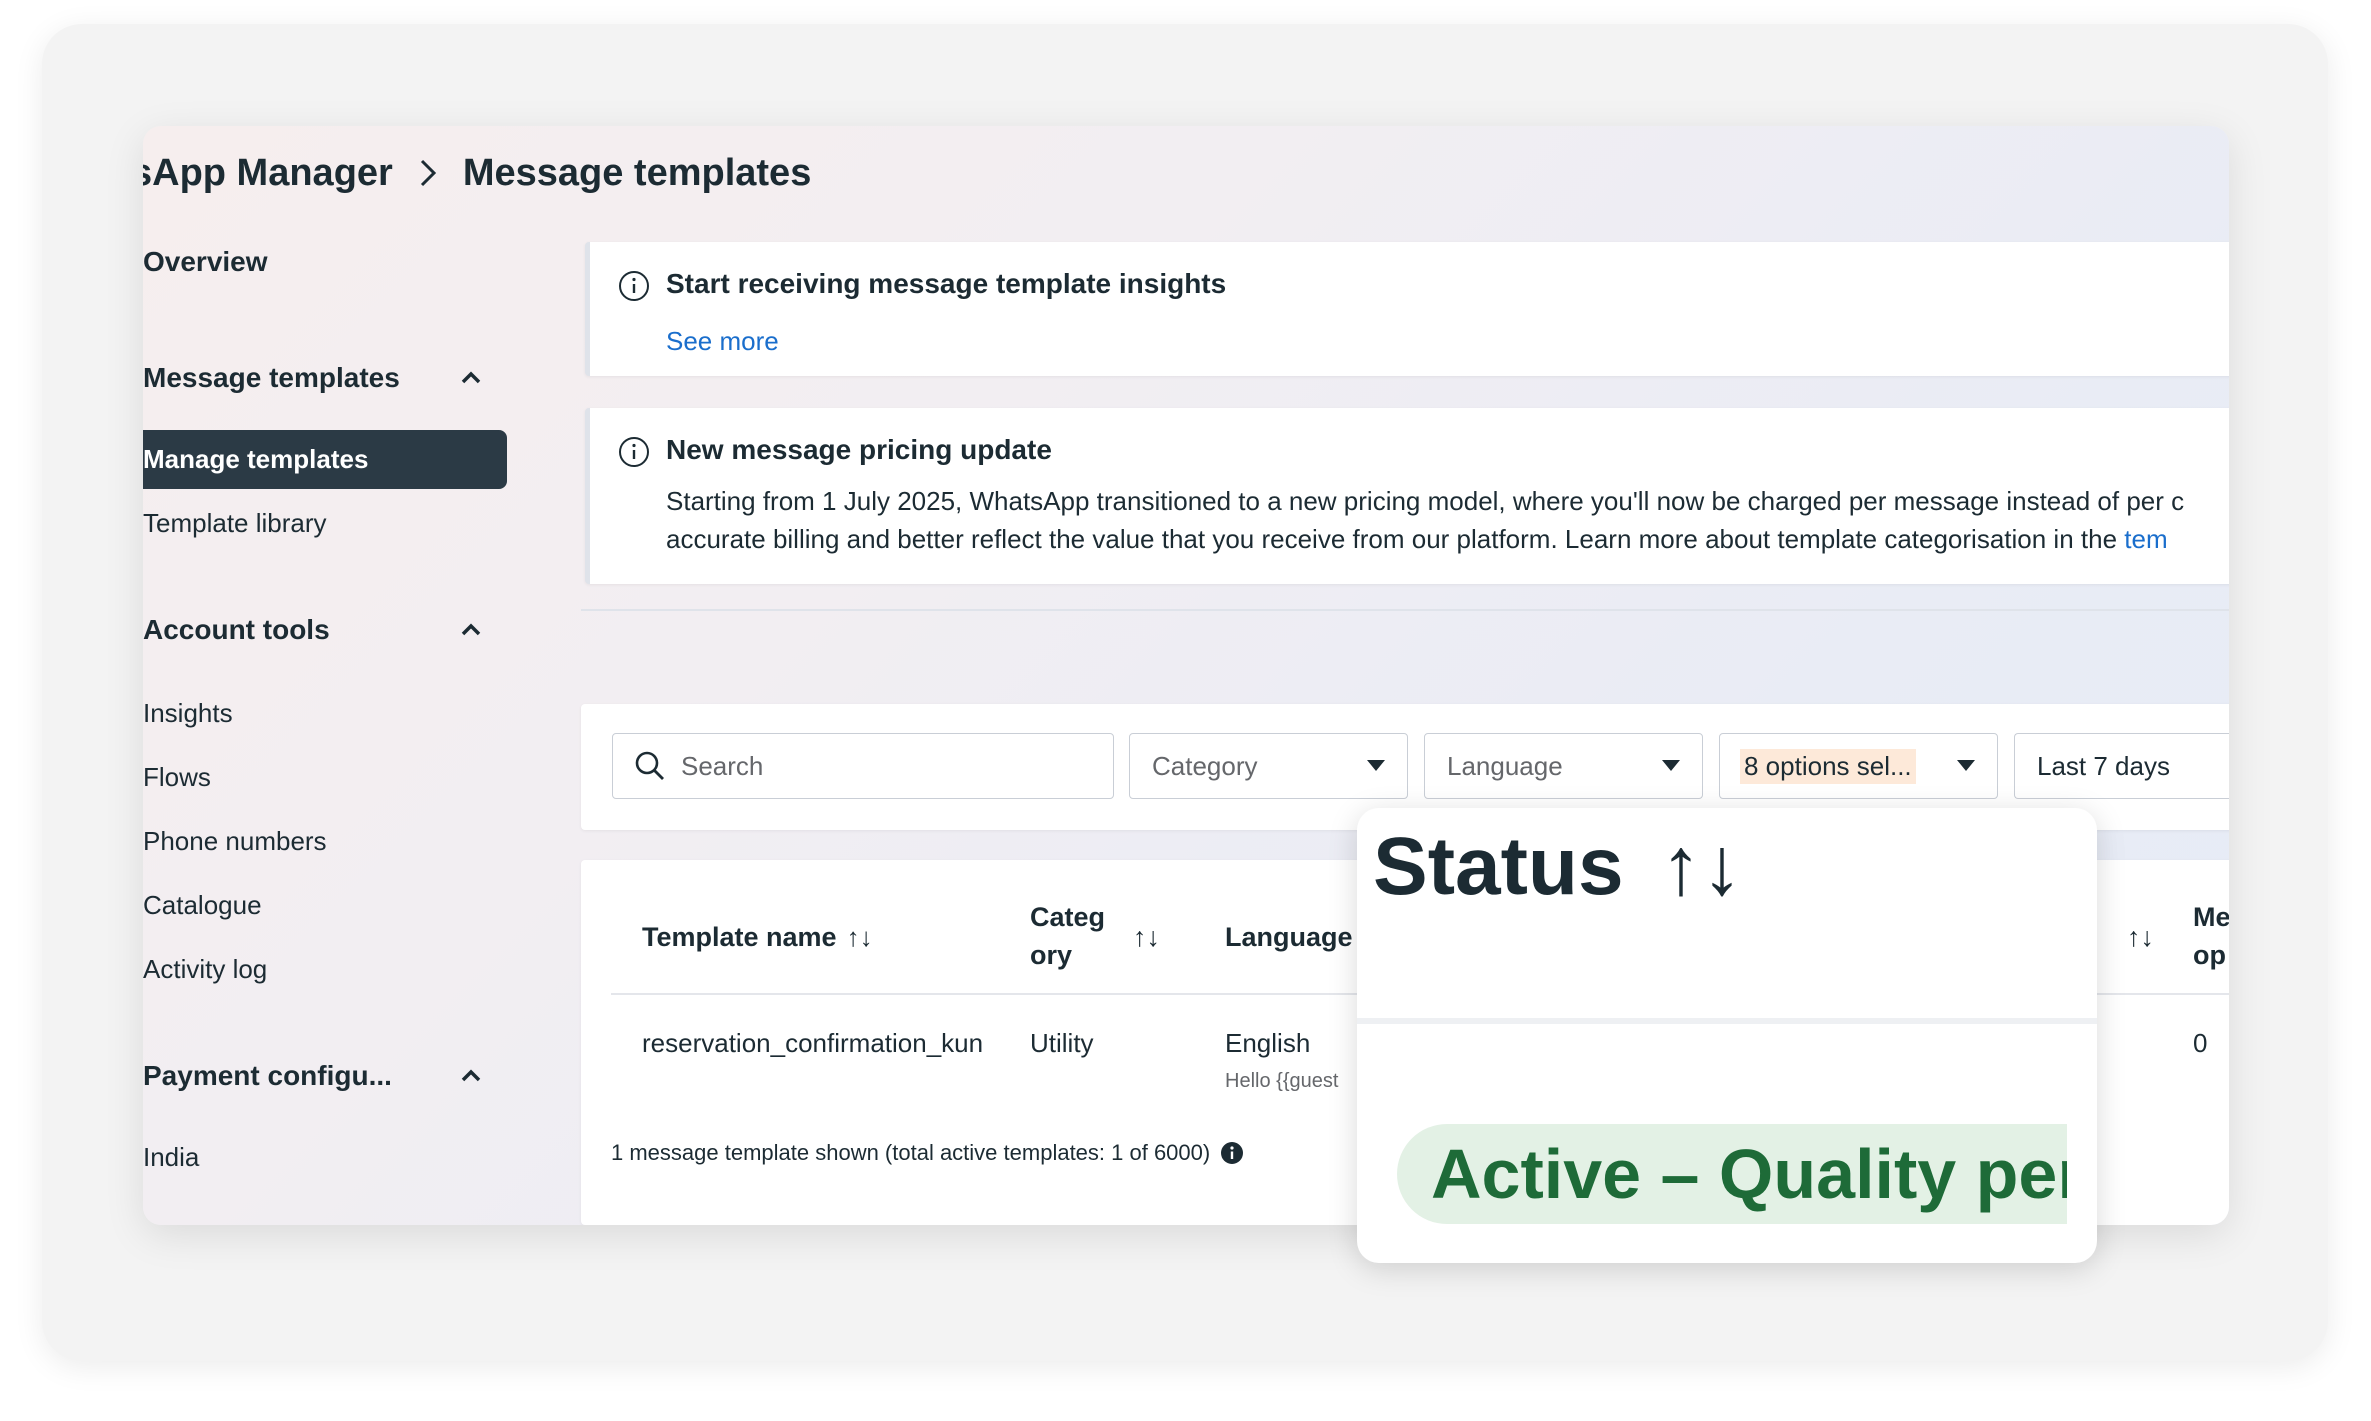 Image resolution: width=2371 pixels, height=1421 pixels. I want to click on status-badge: Active – Quality pend, so click(1732, 1174).